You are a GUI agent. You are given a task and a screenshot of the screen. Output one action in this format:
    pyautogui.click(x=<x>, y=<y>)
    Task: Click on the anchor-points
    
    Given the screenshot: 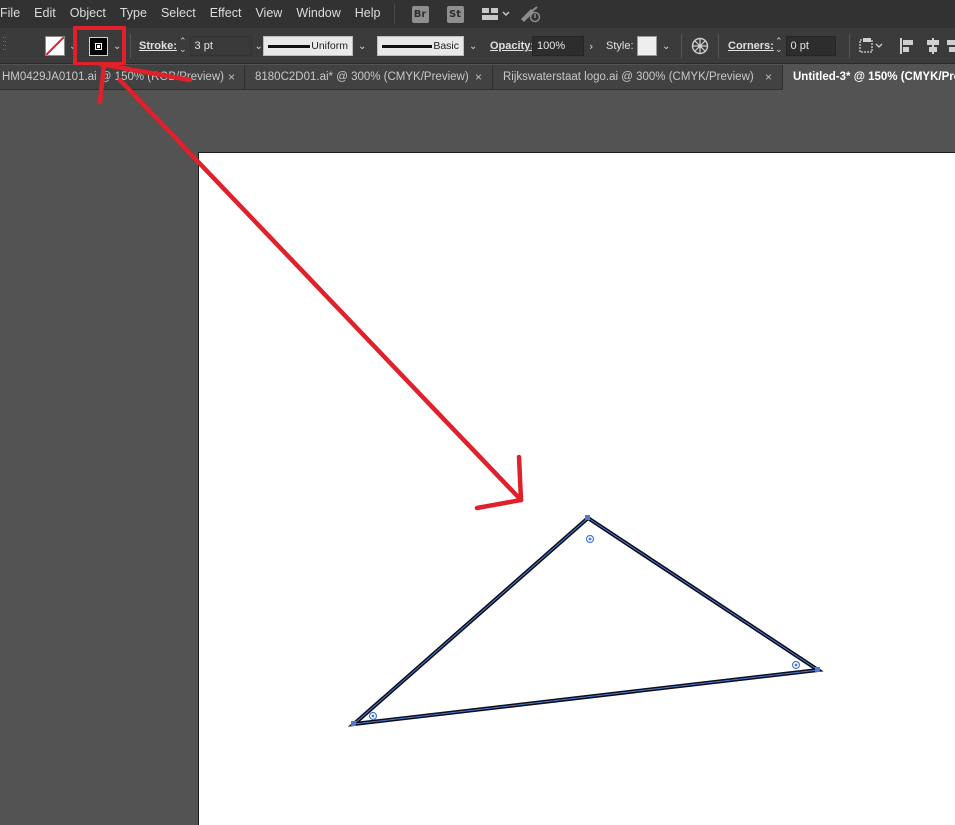 What is the action you would take?
    pyautogui.click(x=585, y=620)
    